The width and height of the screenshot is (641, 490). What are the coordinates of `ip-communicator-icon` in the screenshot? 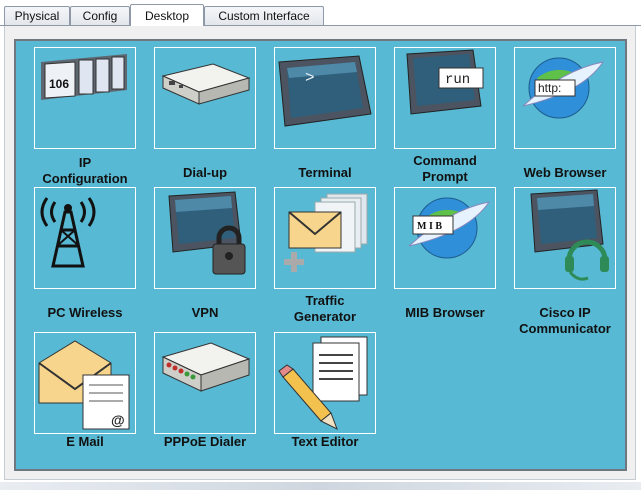 It's located at (565, 238).